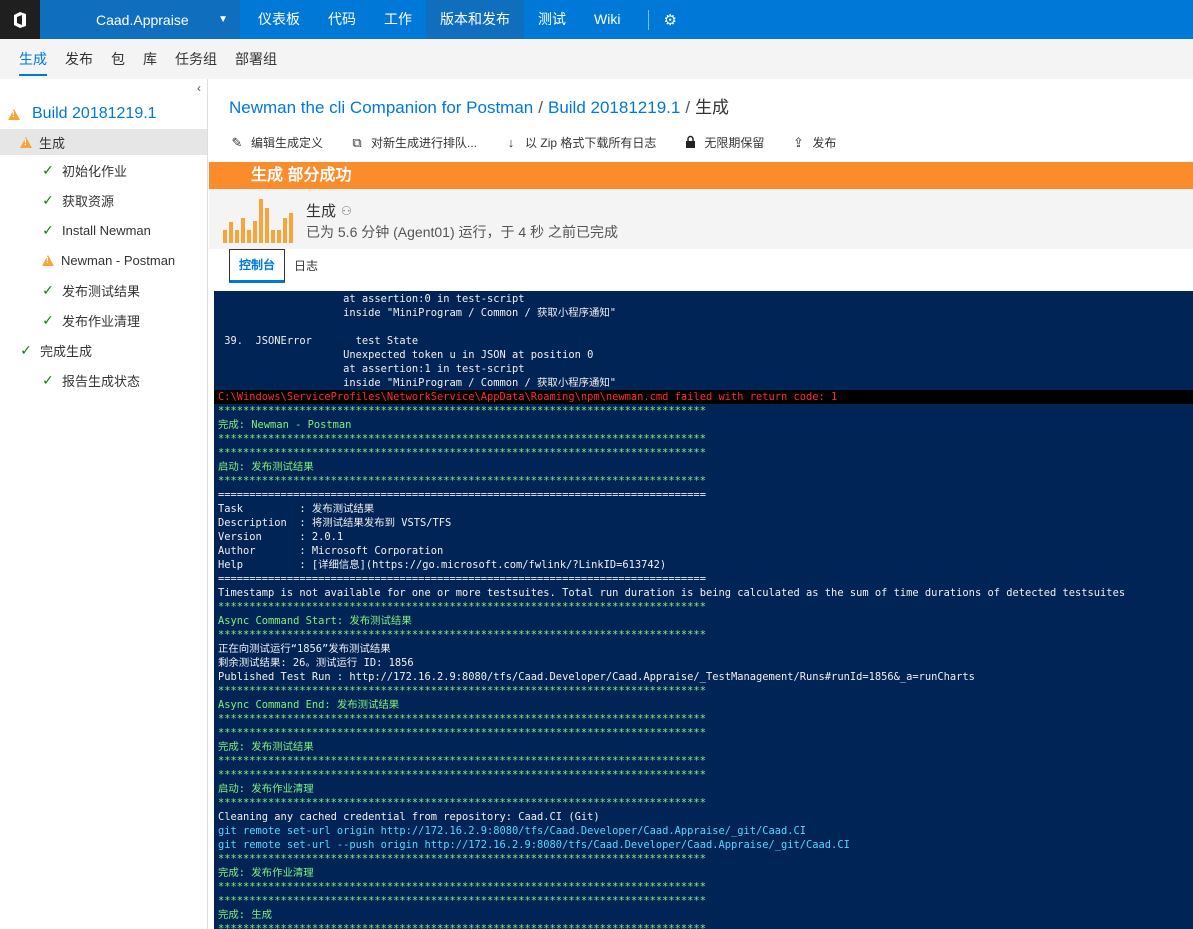  What do you see at coordinates (150, 59) in the screenshot?
I see `subnav-library: 库` at bounding box center [150, 59].